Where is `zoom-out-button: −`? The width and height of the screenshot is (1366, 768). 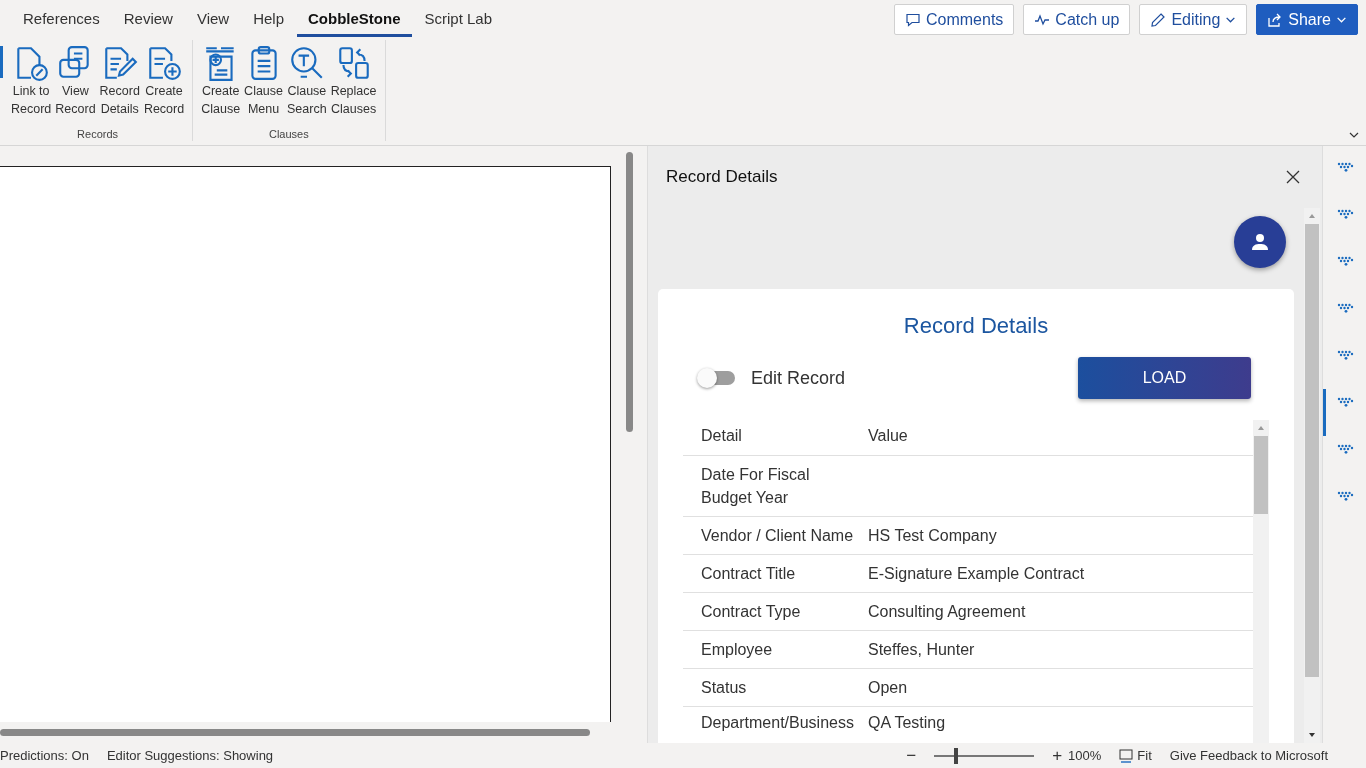
zoom-out-button: − is located at coordinates (911, 755).